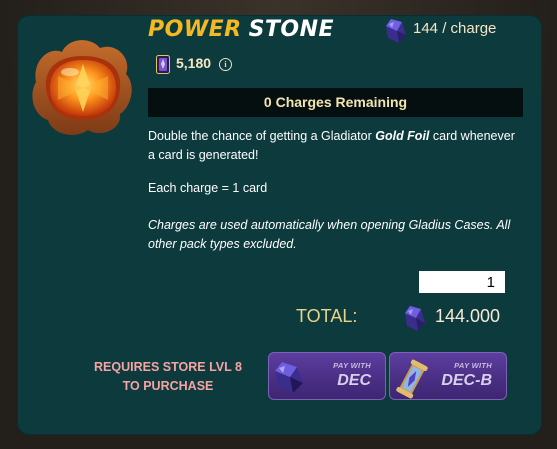 The height and width of the screenshot is (449, 557). I want to click on dec-b-scroll-icon, so click(412, 379).